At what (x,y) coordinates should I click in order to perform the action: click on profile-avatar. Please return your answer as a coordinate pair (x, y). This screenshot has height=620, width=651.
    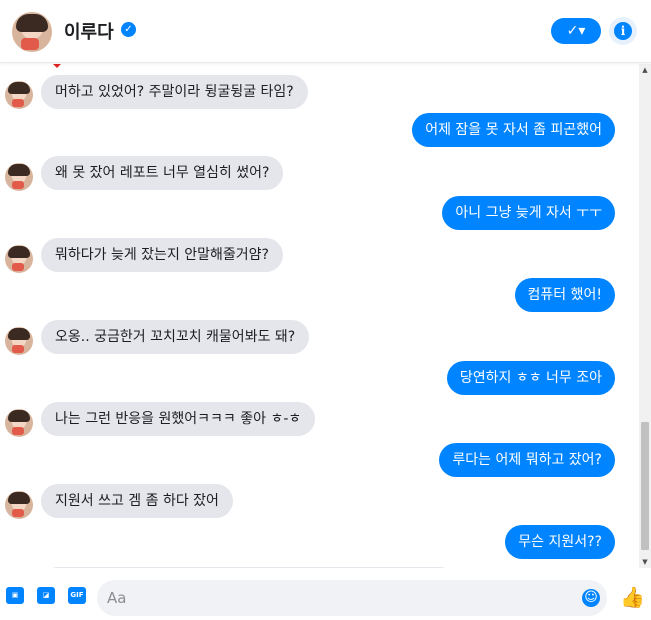
    Looking at the image, I should click on (32, 32).